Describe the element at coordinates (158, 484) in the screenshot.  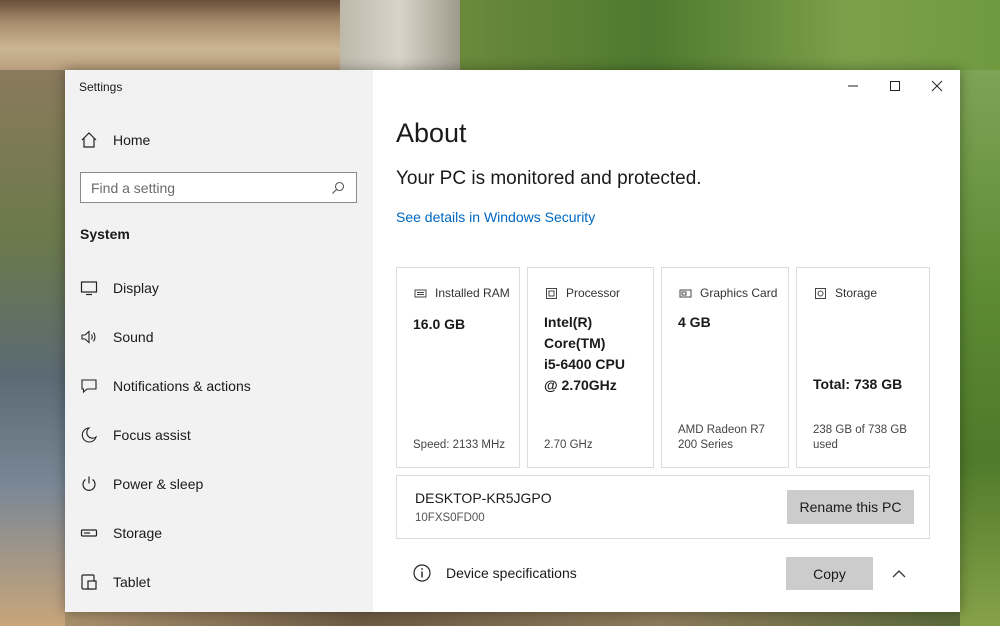
I see `sidebar-item-label: Power & sleep` at that location.